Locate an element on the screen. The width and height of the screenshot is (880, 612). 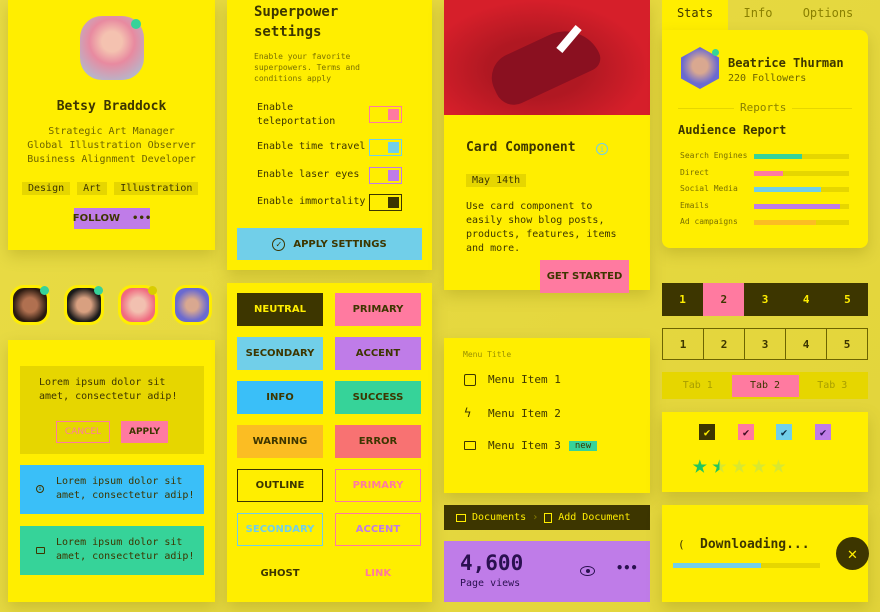
time-travel-toggle is located at coordinates (385, 147).